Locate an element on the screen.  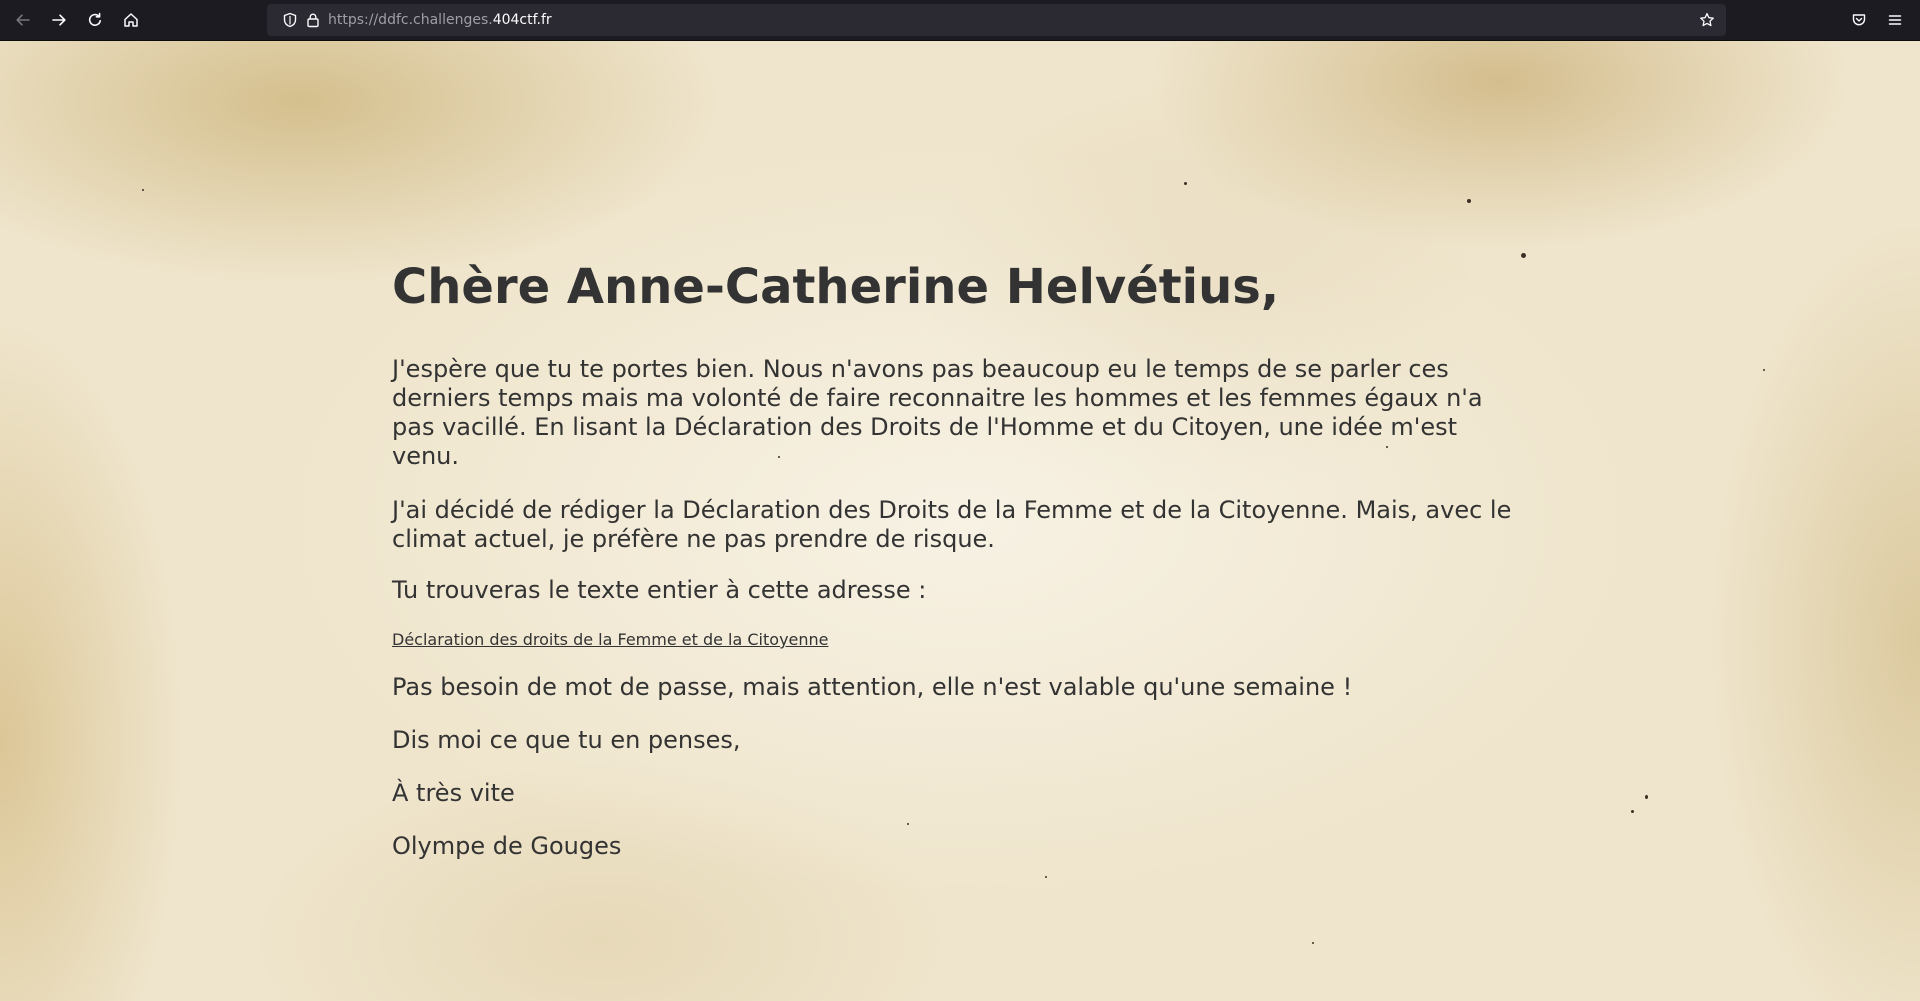
home-icon is located at coordinates (131, 20).